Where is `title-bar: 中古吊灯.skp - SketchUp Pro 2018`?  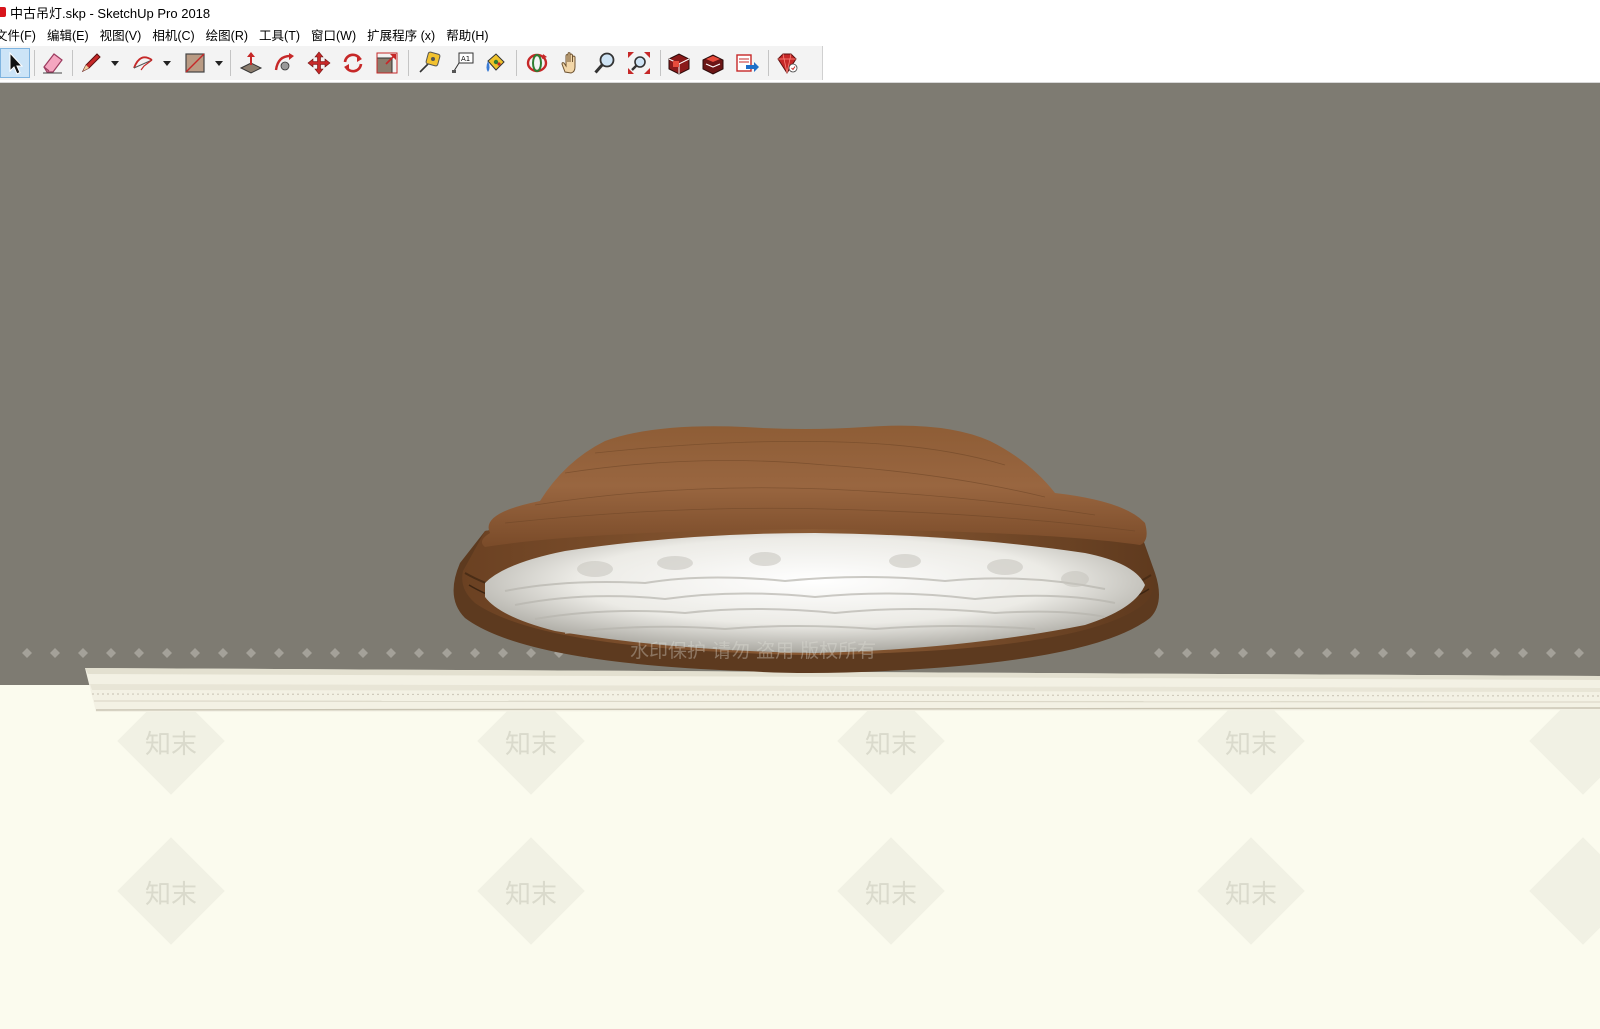 title-bar: 中古吊灯.skp - SketchUp Pro 2018 is located at coordinates (800, 12).